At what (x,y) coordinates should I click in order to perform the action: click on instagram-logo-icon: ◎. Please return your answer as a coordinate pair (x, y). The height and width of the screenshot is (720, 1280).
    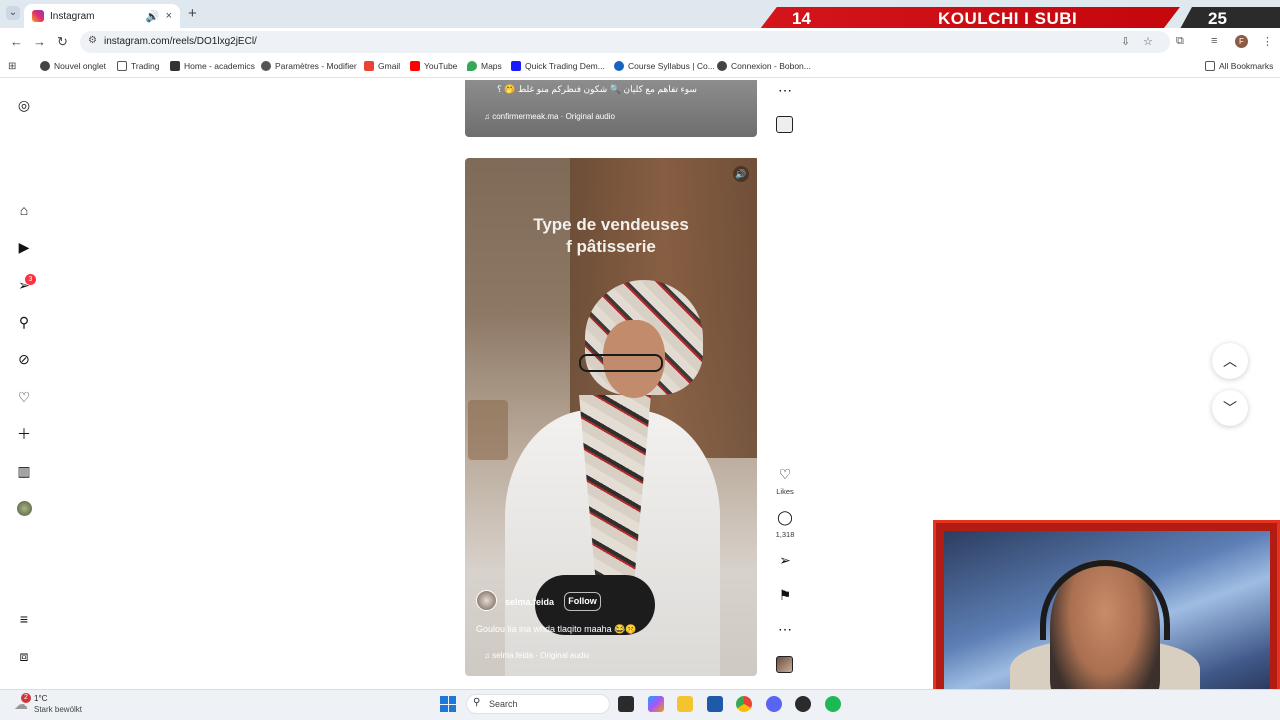
    Looking at the image, I should click on (24, 105).